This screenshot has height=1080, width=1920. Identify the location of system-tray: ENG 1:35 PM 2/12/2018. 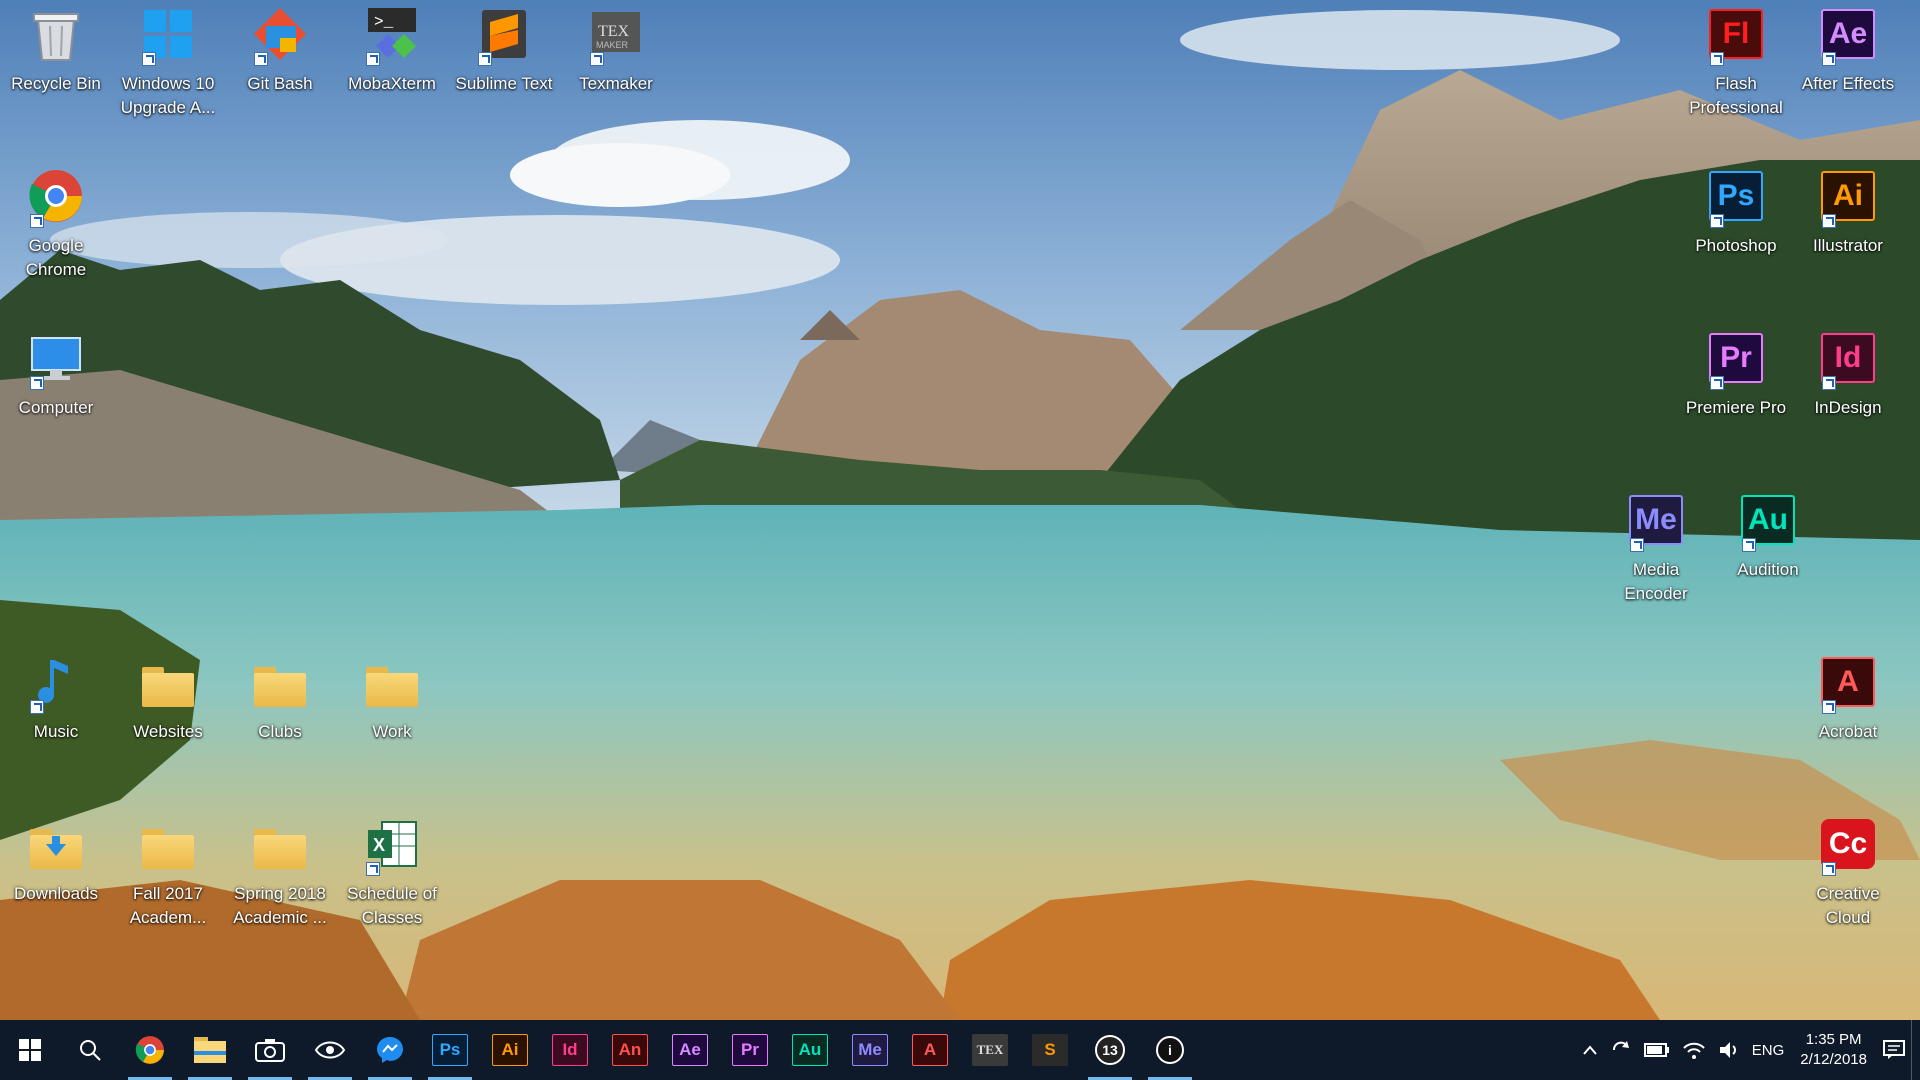
(1748, 1050).